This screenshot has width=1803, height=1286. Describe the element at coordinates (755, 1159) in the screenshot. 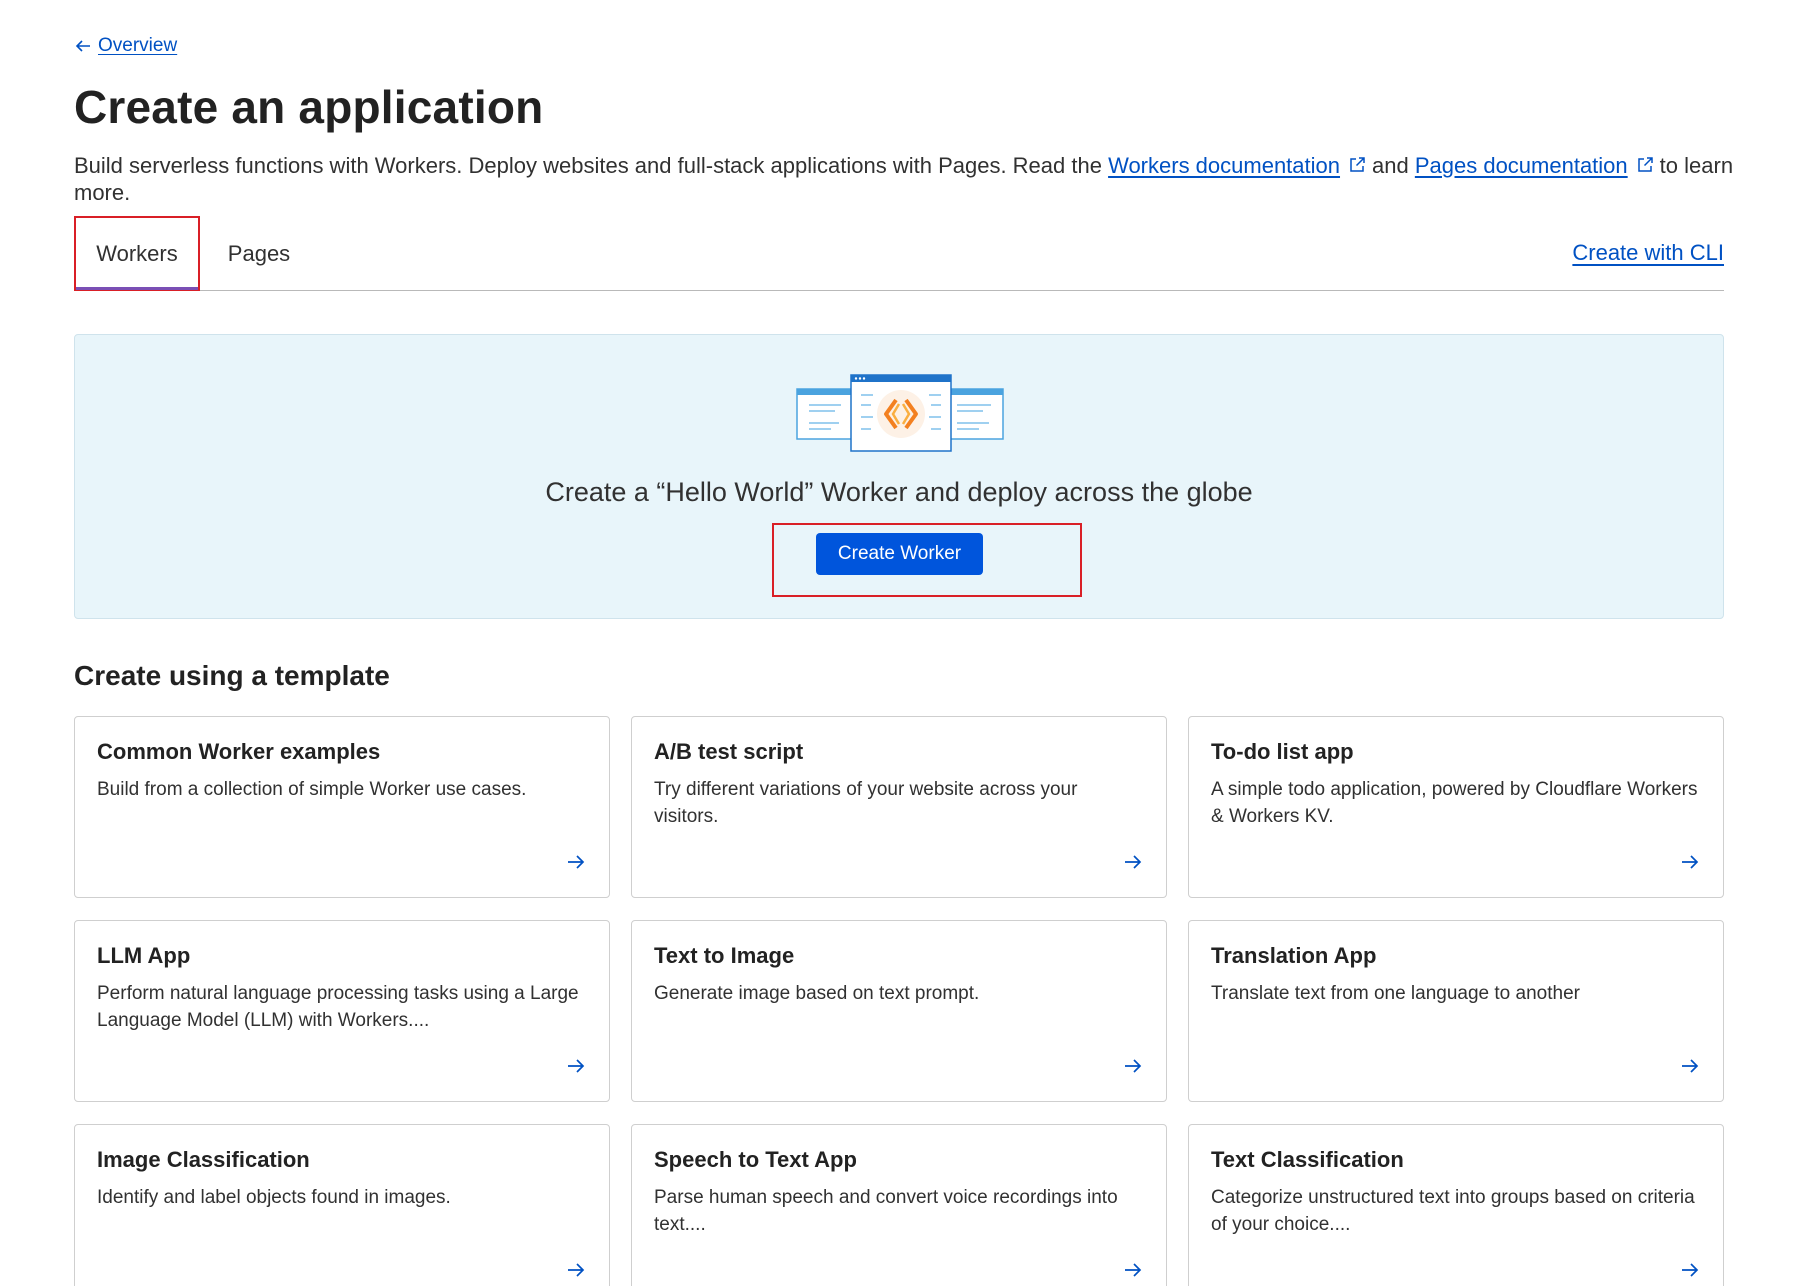

I see `card-title: Speech to Text App` at that location.